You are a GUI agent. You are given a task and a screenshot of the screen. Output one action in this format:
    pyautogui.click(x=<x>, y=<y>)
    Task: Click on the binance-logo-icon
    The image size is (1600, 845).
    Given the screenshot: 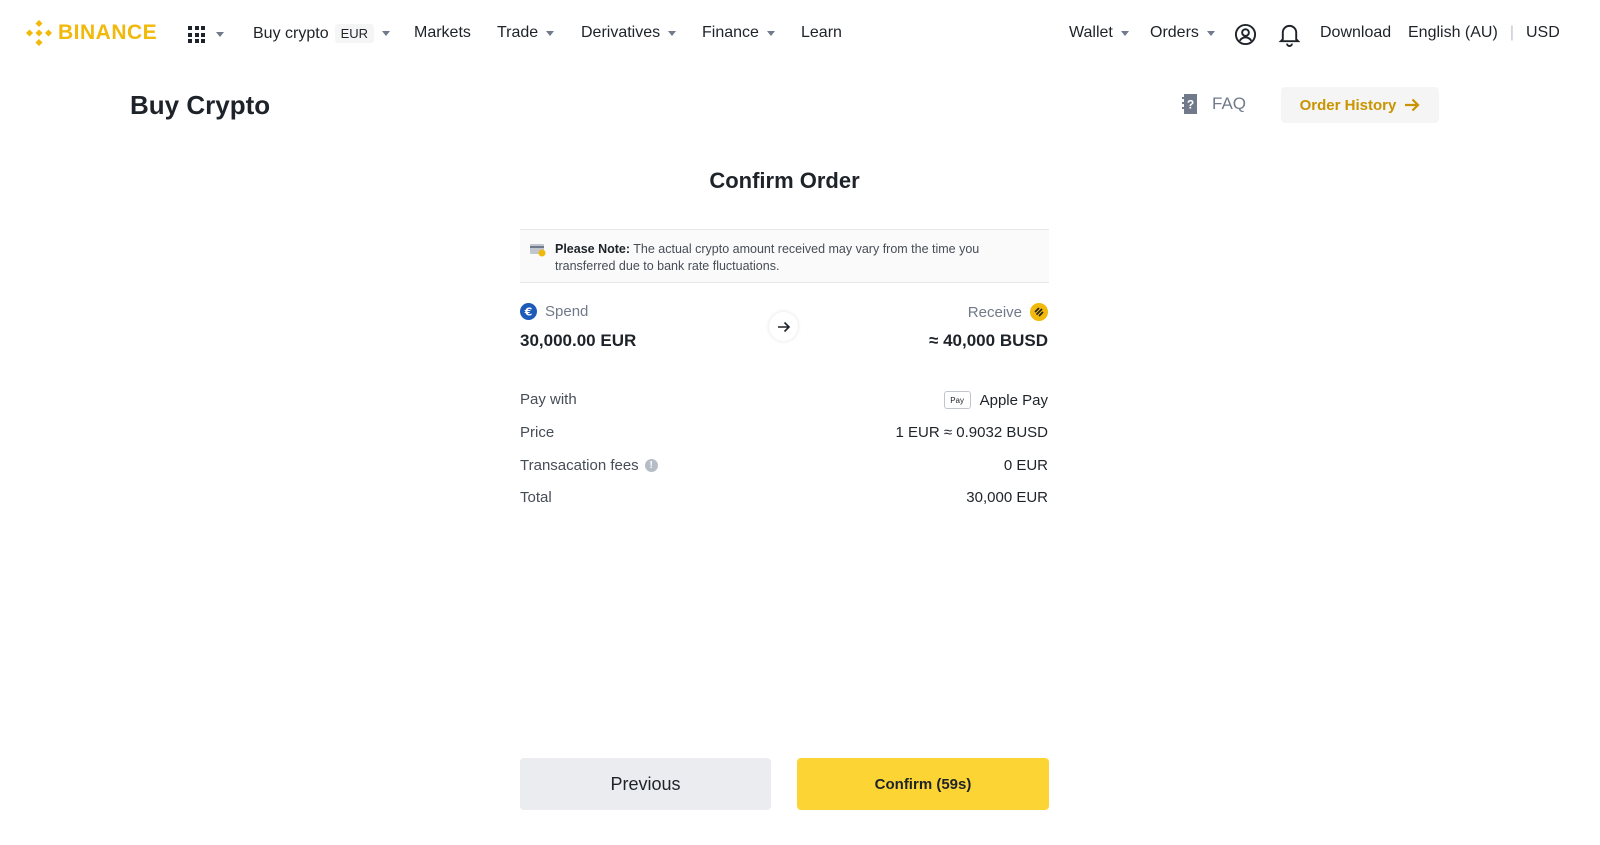 What is the action you would take?
    pyautogui.click(x=39, y=33)
    